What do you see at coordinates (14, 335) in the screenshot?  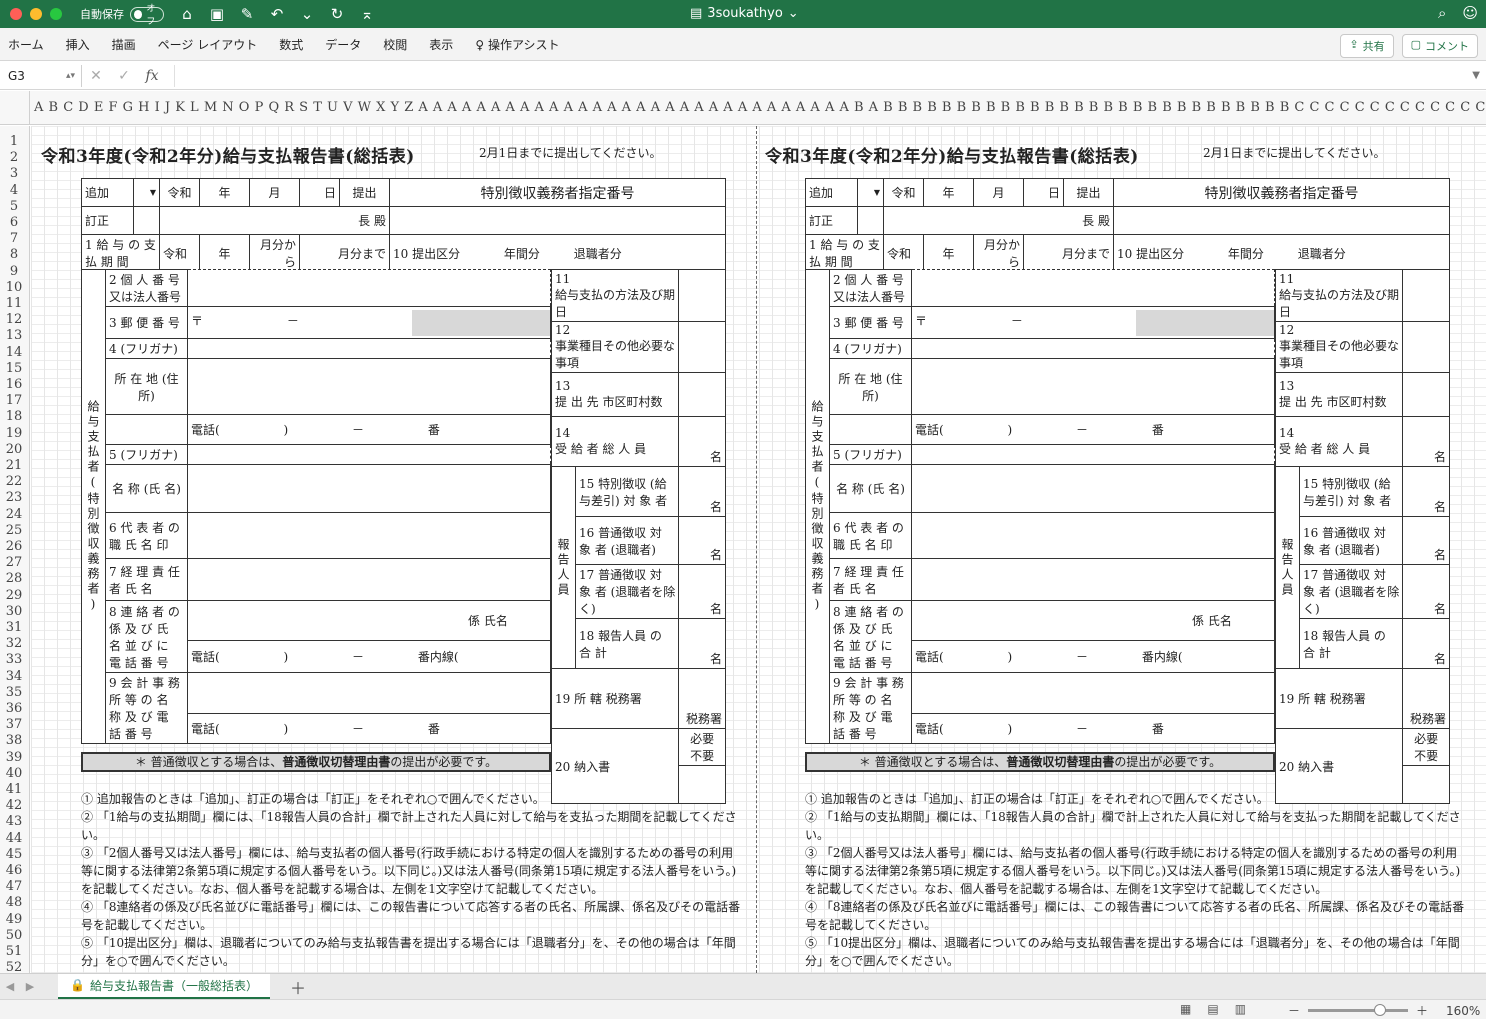 I see `row-number: 13` at bounding box center [14, 335].